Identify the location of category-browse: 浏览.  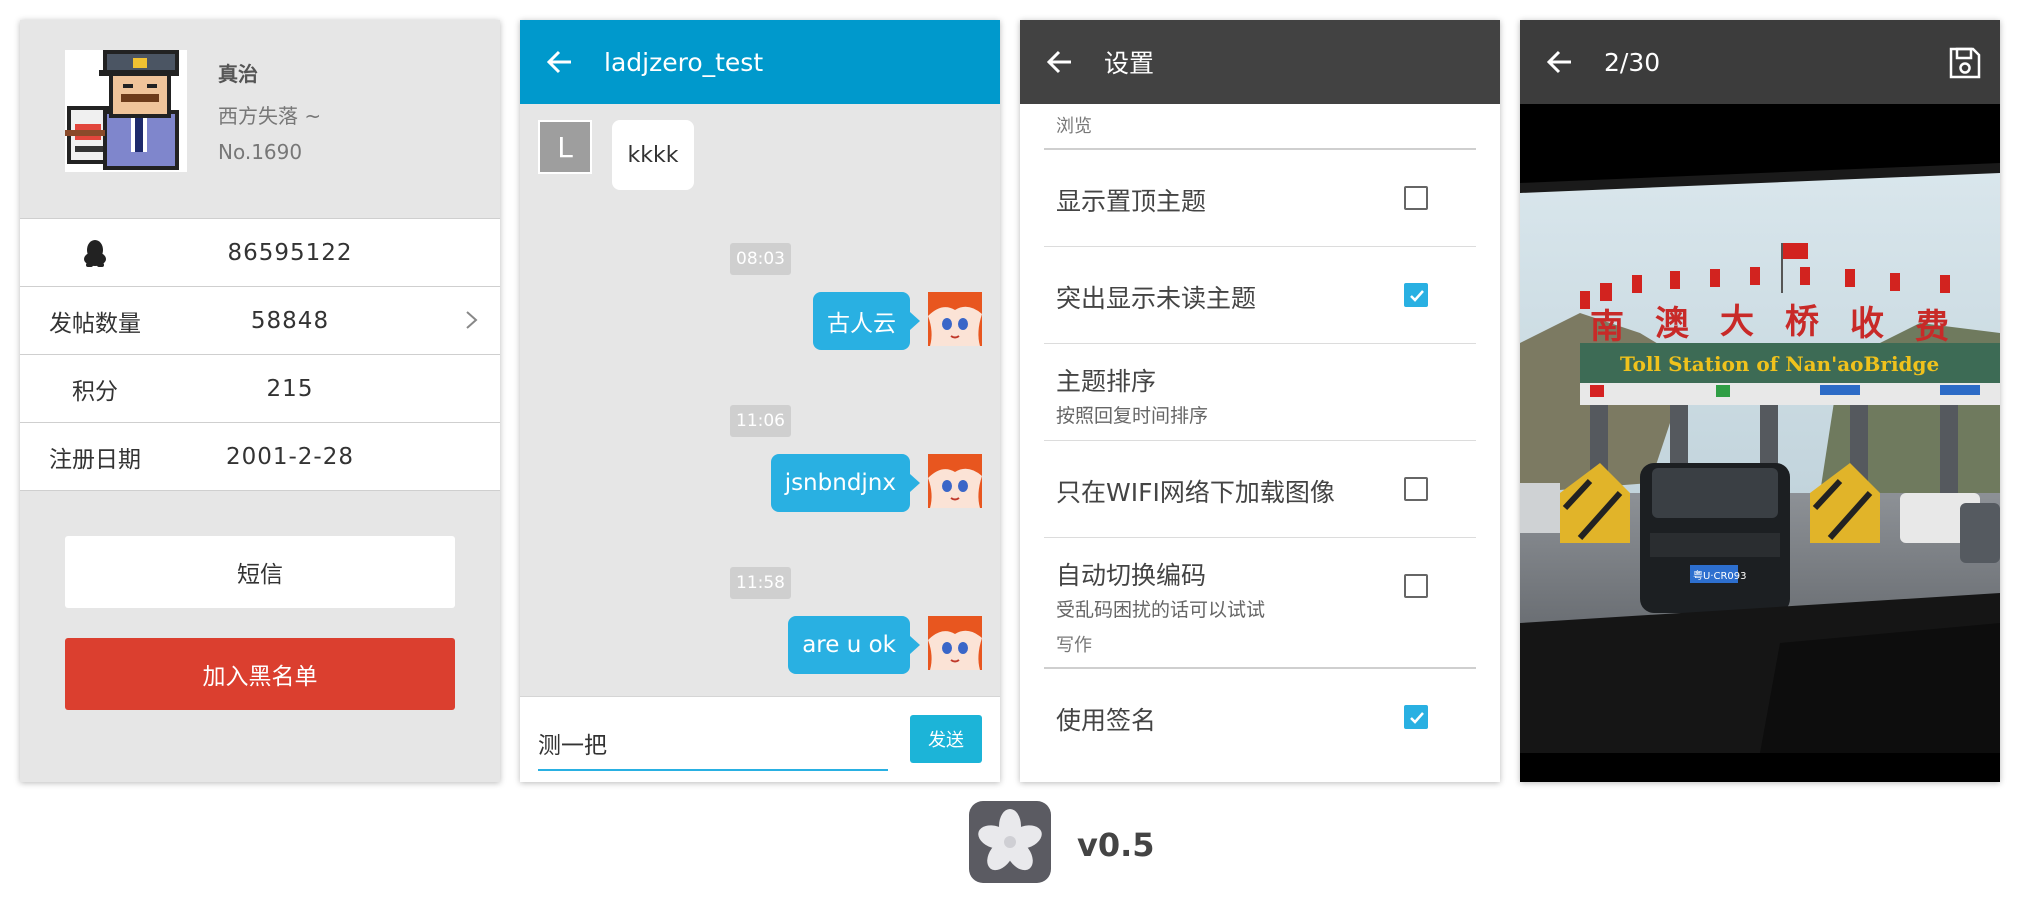
(1260, 127).